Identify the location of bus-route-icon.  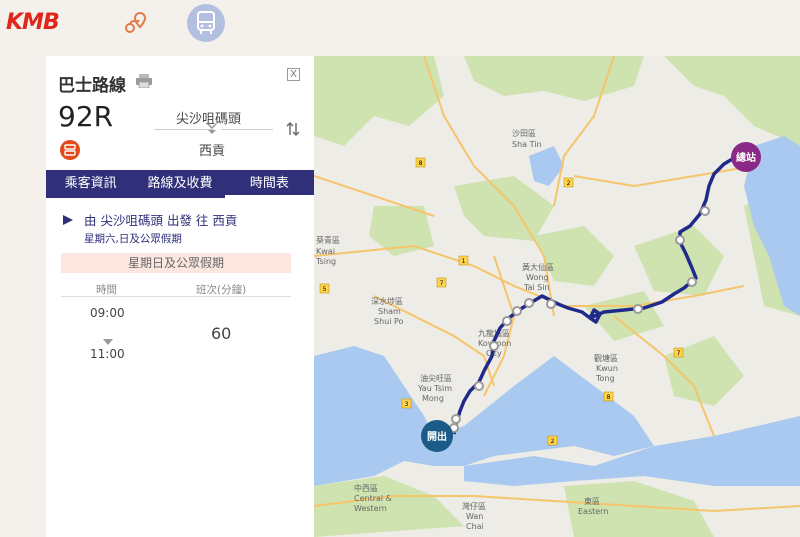
(206, 23).